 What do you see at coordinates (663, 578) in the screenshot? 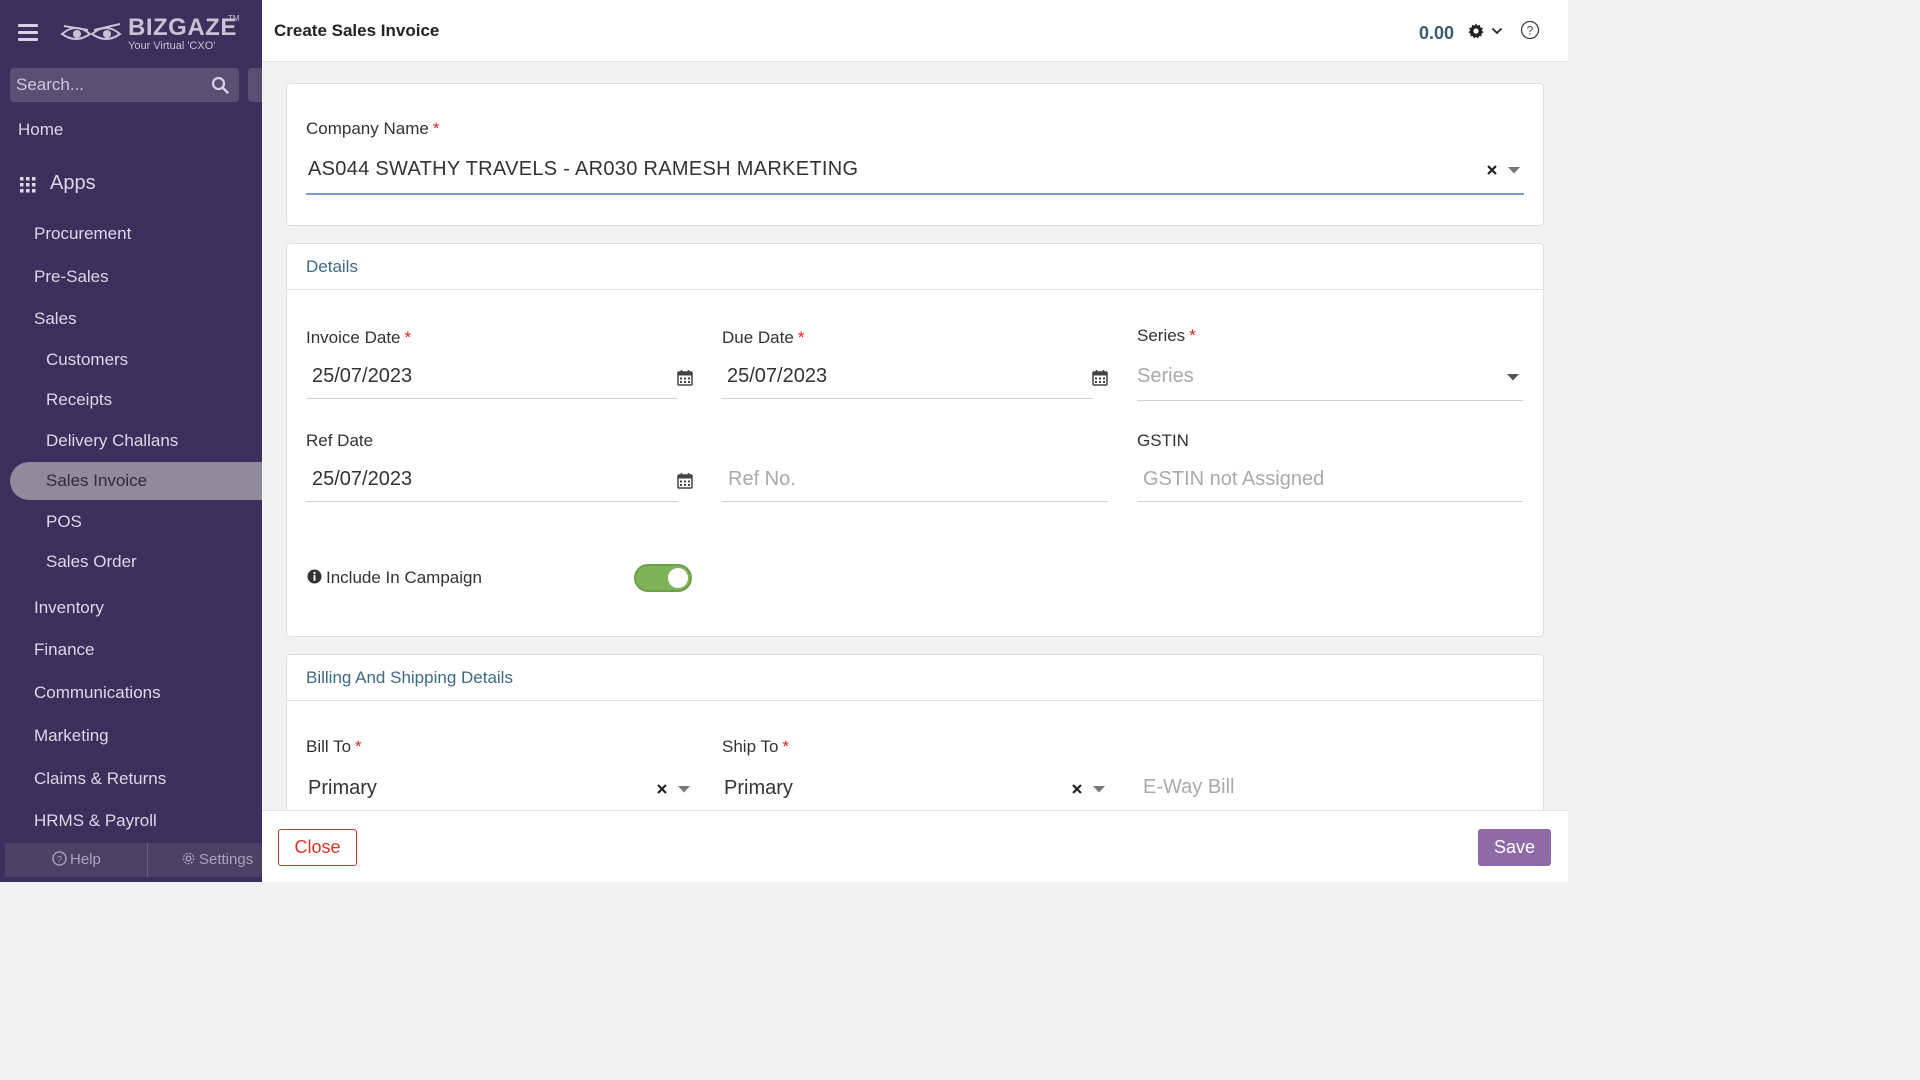
I see `include-in-campaign-toggle` at bounding box center [663, 578].